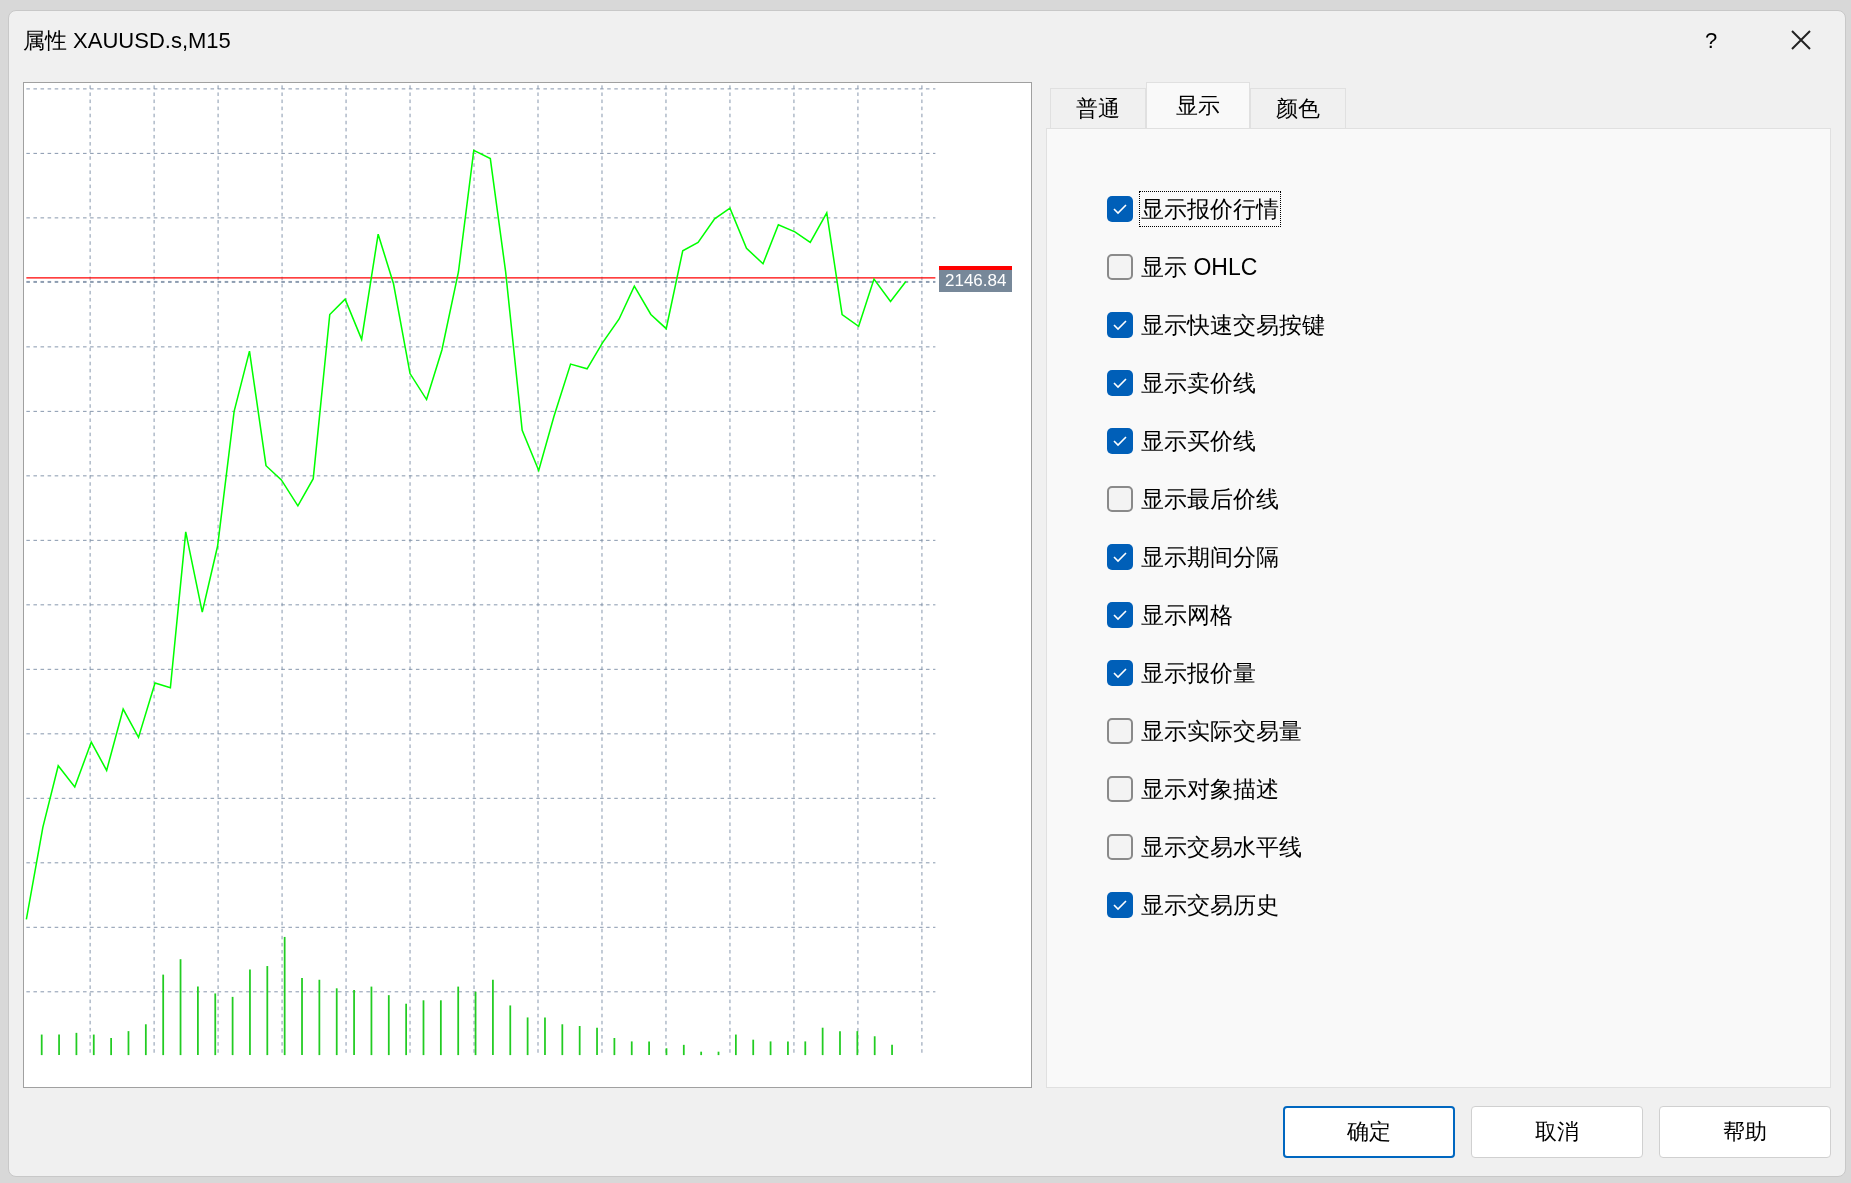 The image size is (1851, 1183). I want to click on window-title: 属性 XAUUSD.s,M15, so click(127, 40).